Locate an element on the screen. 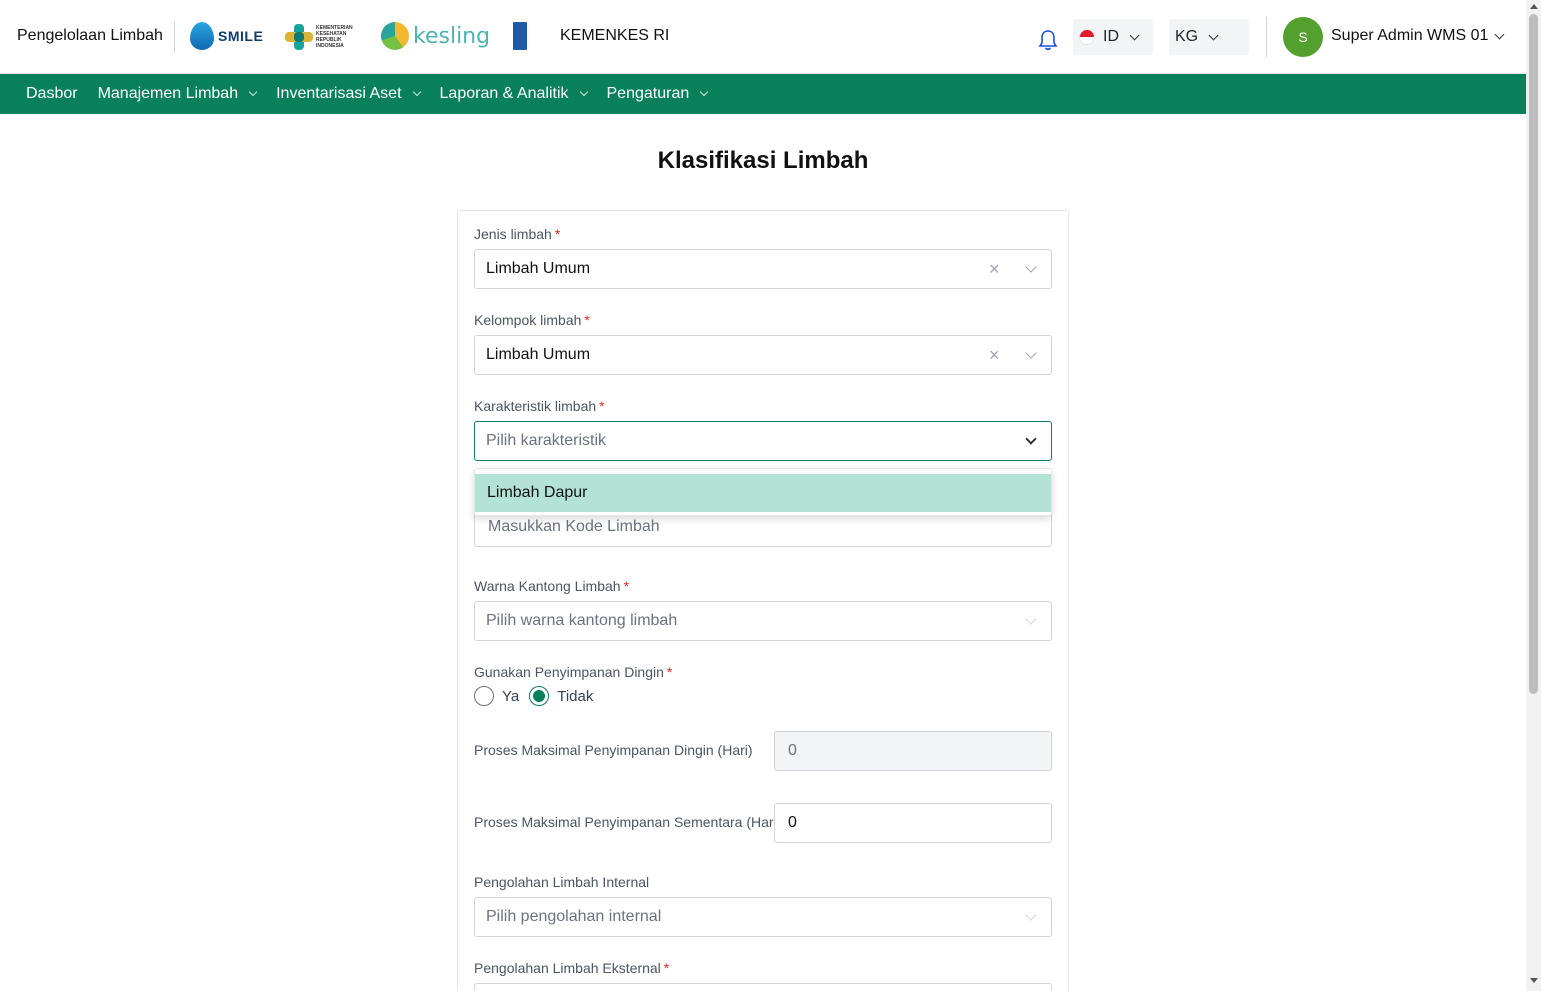  proses-sementara-input: 0 is located at coordinates (913, 823).